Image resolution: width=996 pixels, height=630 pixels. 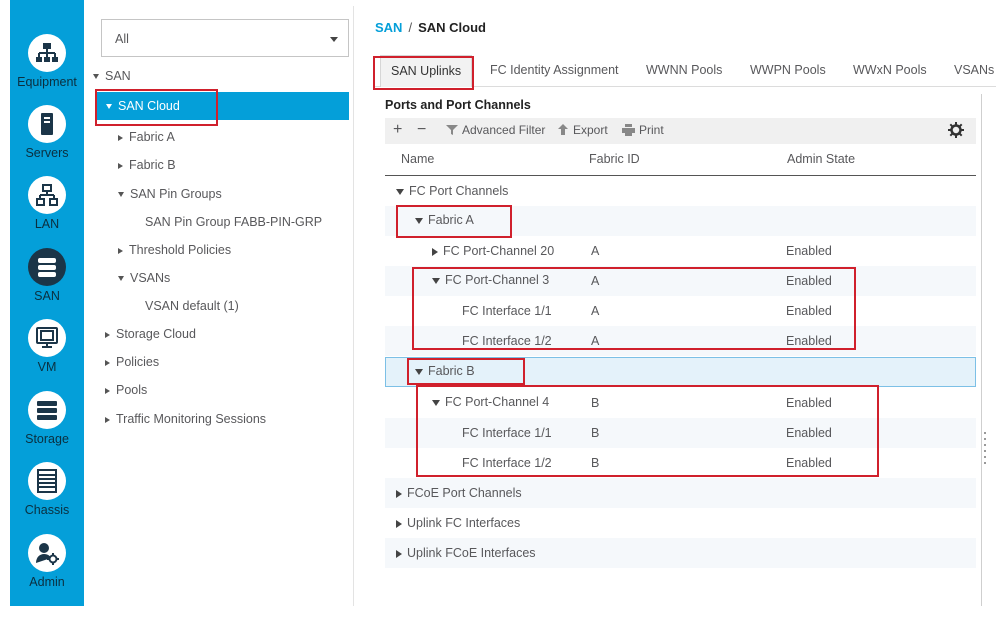 I want to click on nav-item-equipment: Equipment, so click(x=47, y=61).